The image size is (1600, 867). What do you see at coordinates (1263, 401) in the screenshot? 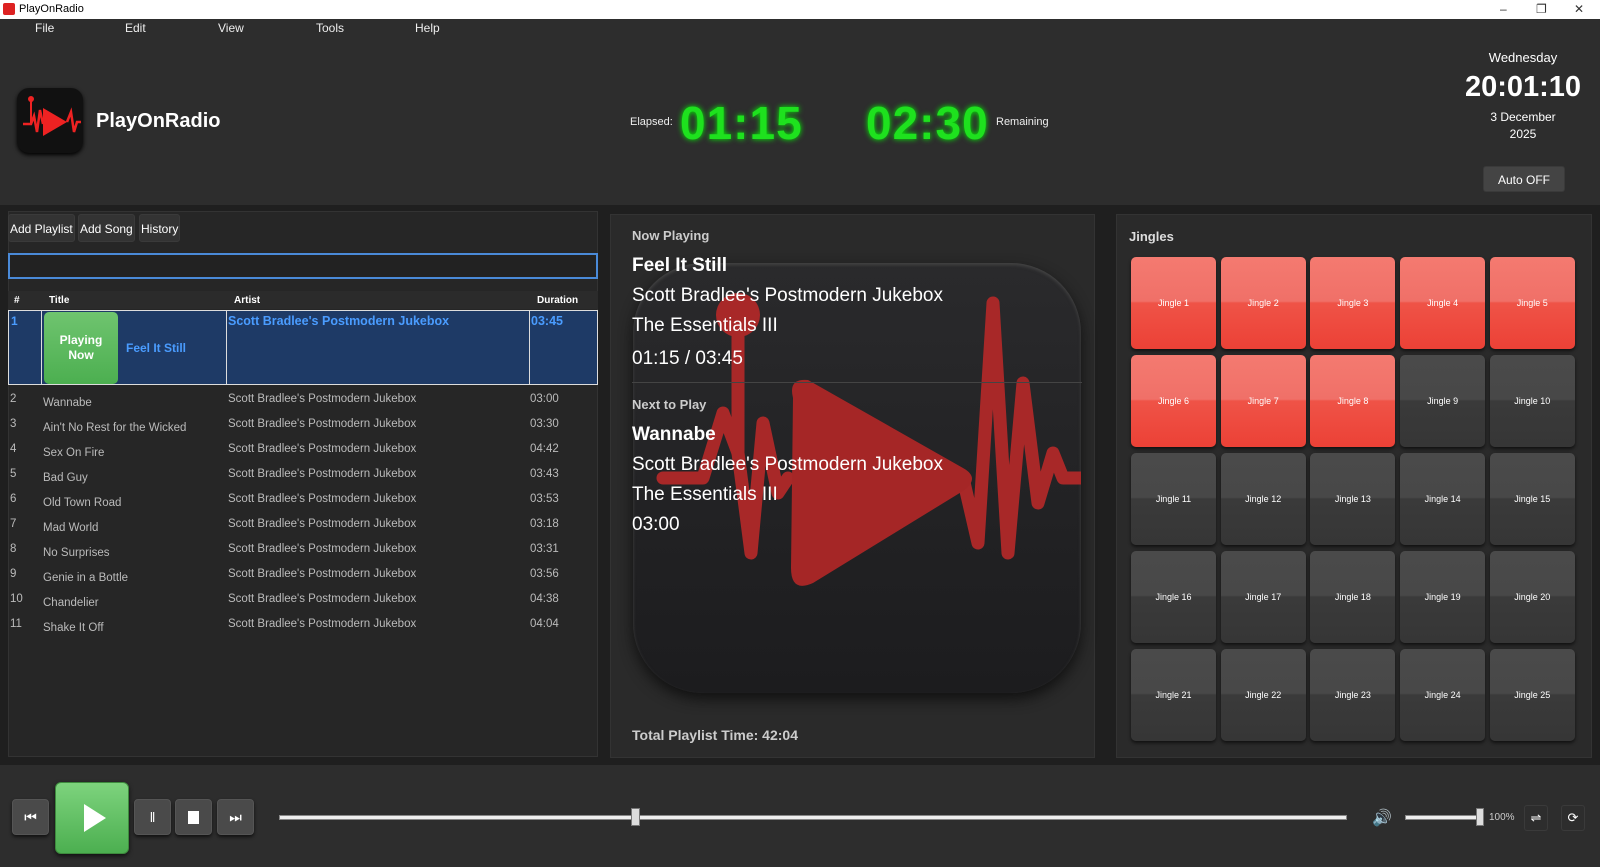
I see `jingle-button: Jingle 7` at bounding box center [1263, 401].